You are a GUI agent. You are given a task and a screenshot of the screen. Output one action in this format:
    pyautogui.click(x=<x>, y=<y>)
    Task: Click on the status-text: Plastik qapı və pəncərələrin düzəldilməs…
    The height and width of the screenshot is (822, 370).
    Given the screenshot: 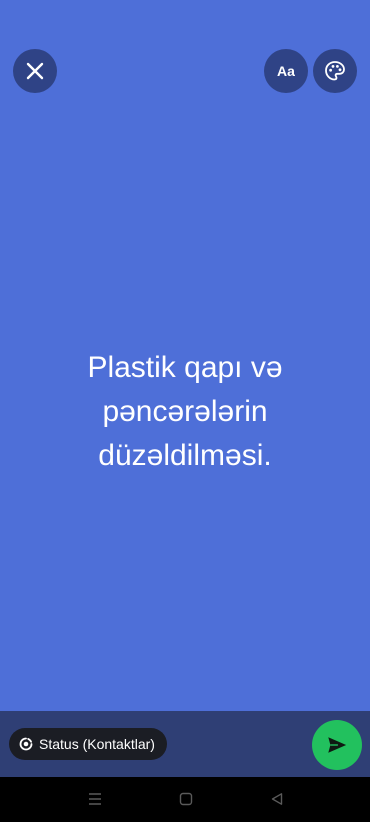 What is the action you would take?
    pyautogui.click(x=185, y=412)
    